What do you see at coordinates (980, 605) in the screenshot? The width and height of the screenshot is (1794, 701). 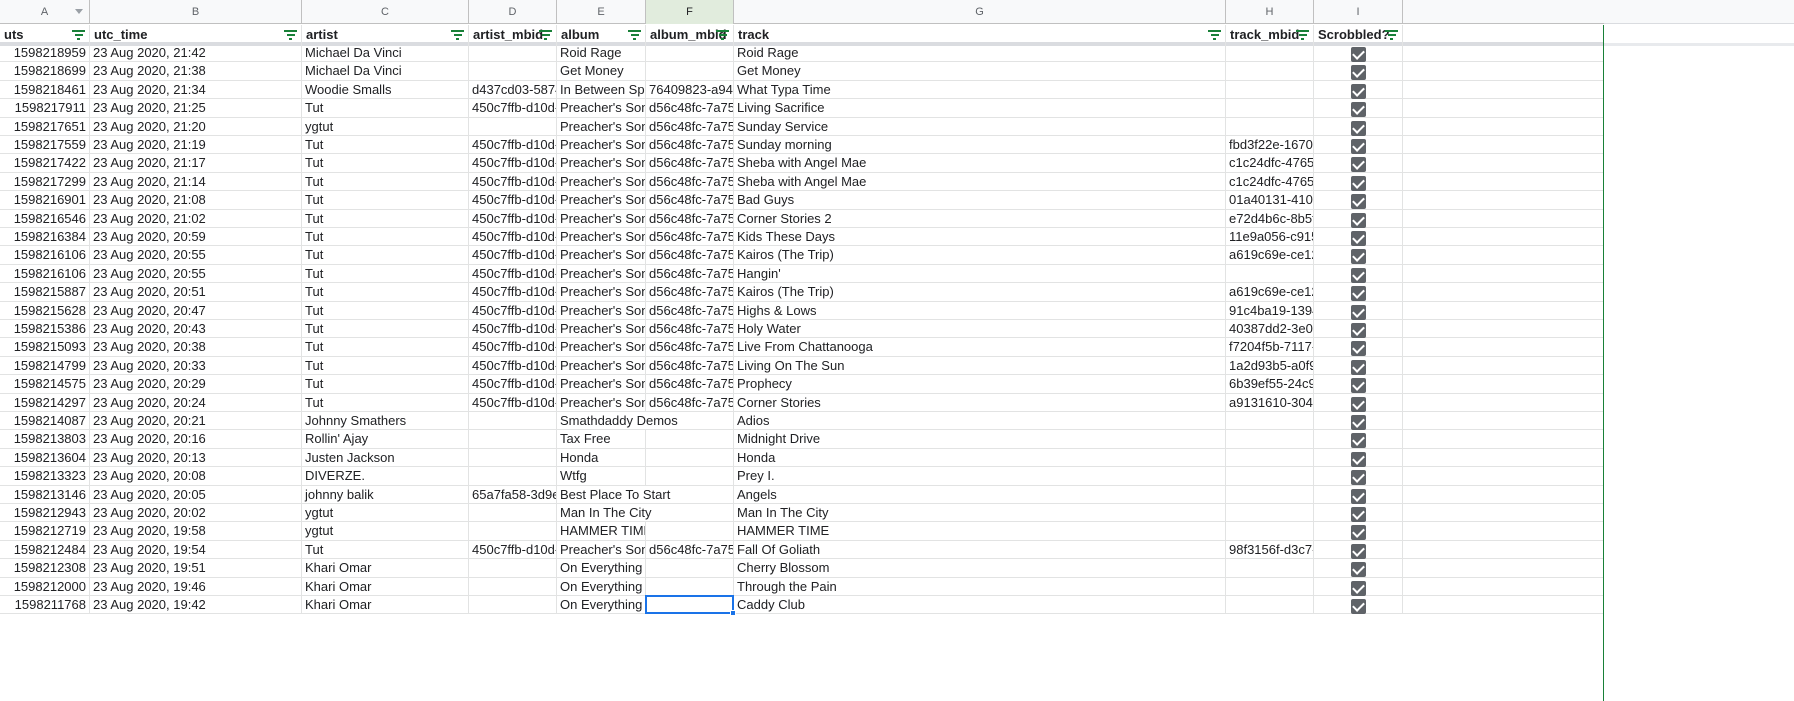 I see `cell-track: Caddy Club` at bounding box center [980, 605].